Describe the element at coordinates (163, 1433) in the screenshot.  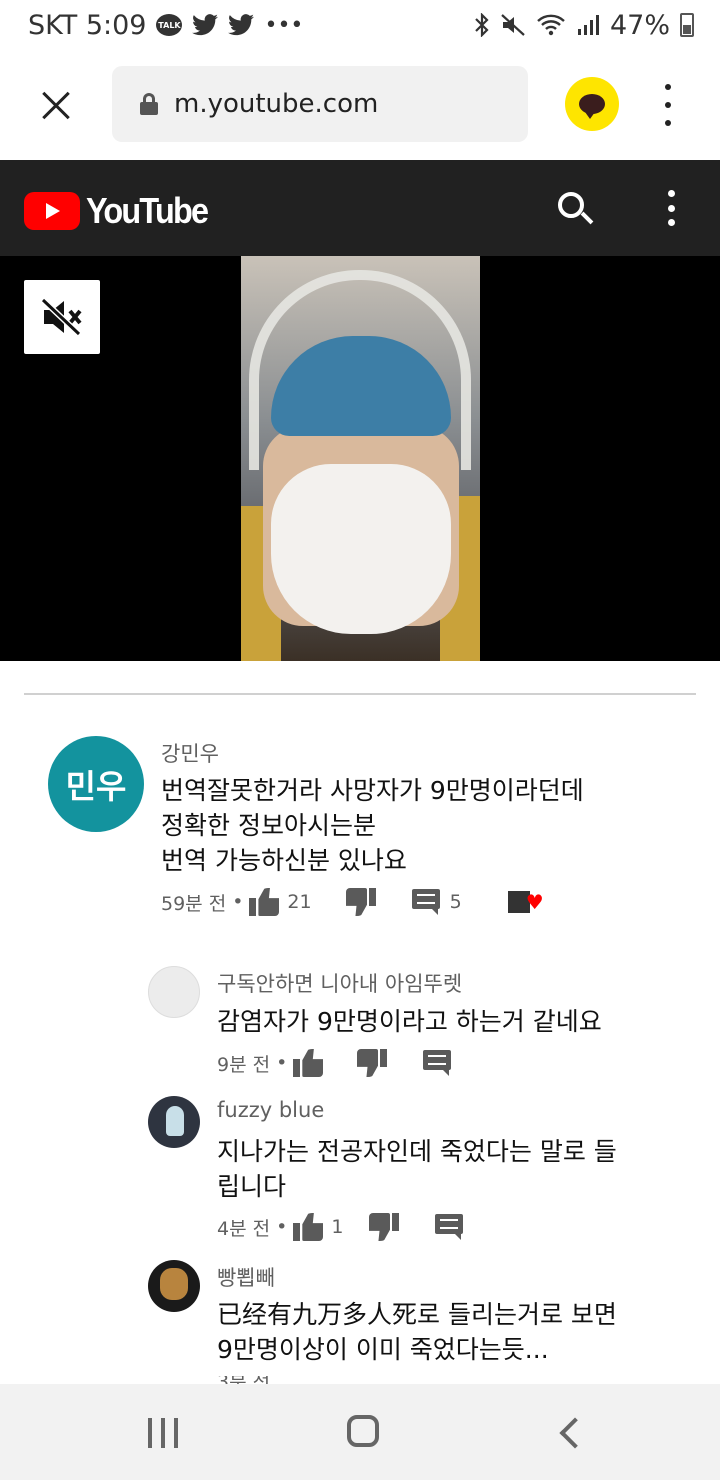
I see `recent-apps-button` at that location.